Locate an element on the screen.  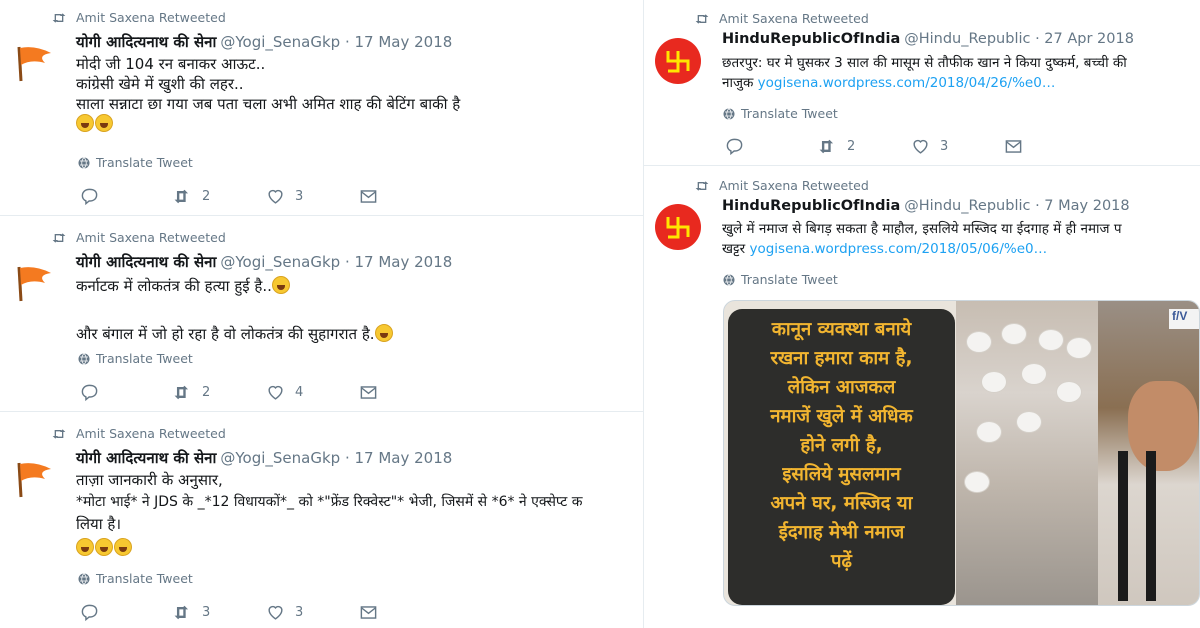
tweet-actions: 2 4 is located at coordinates (266, 392).